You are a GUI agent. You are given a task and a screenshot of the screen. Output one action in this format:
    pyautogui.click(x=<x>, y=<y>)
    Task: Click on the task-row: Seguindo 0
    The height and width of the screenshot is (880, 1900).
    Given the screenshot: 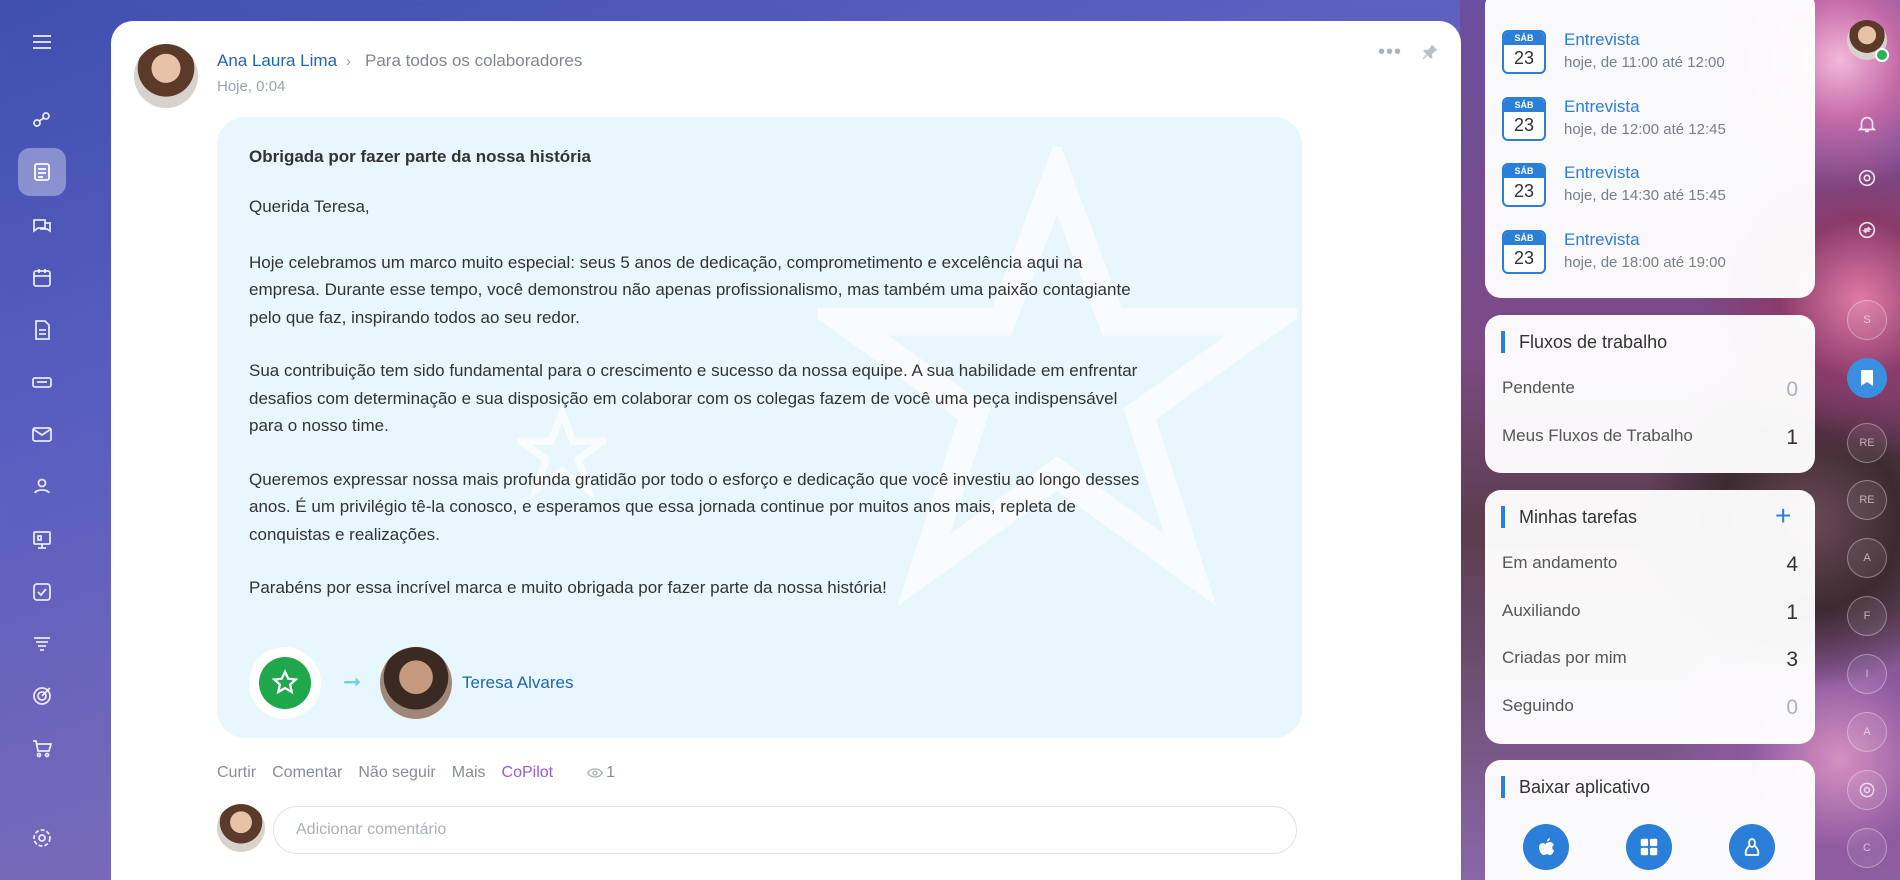 What is the action you would take?
    pyautogui.click(x=1650, y=708)
    